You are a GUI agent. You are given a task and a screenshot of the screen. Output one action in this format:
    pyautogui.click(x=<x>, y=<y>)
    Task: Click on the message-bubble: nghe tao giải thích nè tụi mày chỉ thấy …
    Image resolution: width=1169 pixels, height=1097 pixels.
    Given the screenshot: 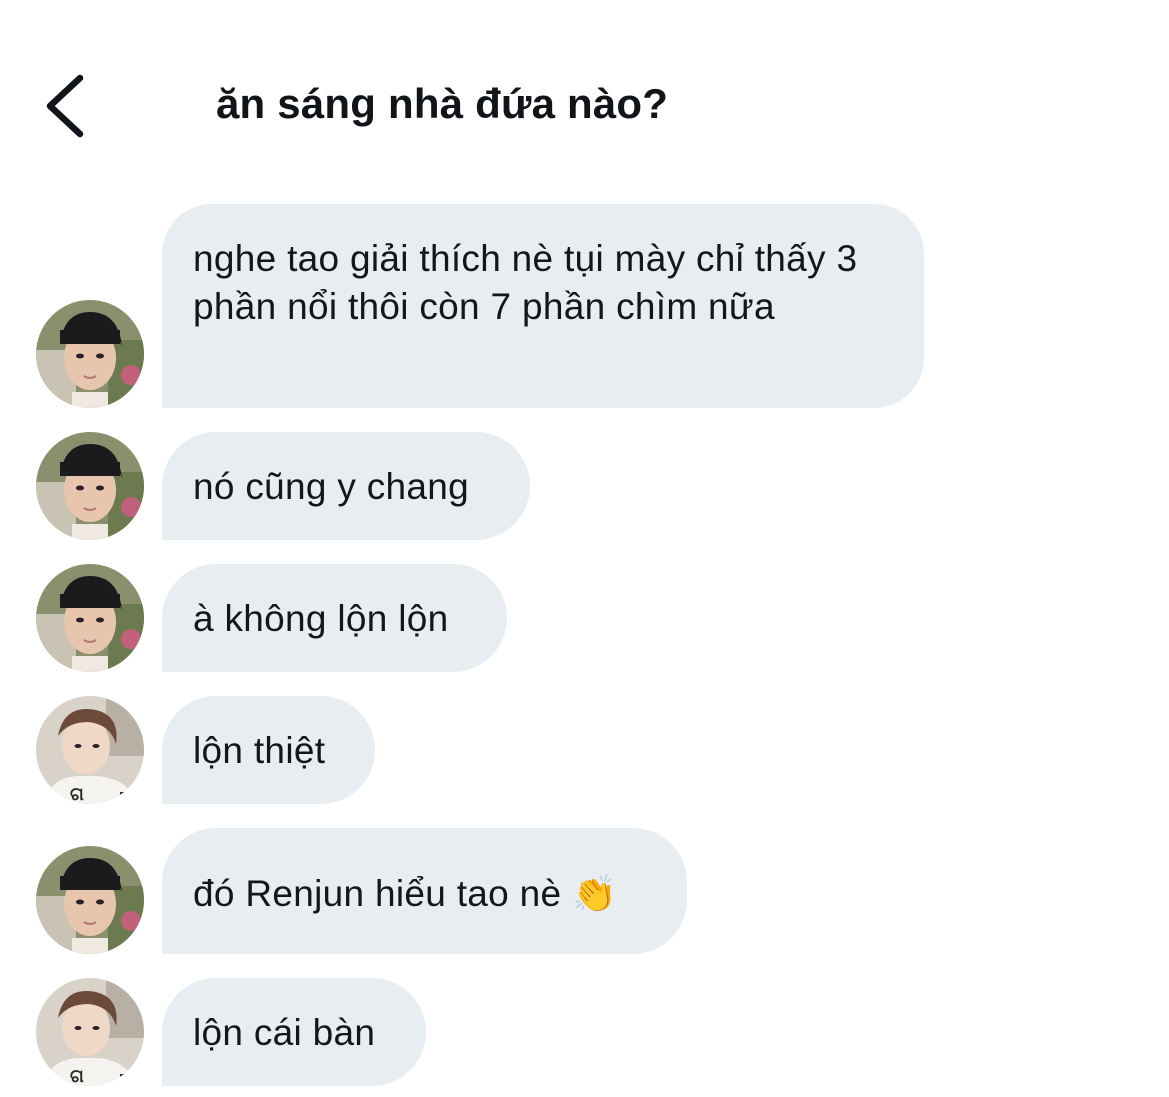 What is the action you would take?
    pyautogui.click(x=543, y=306)
    